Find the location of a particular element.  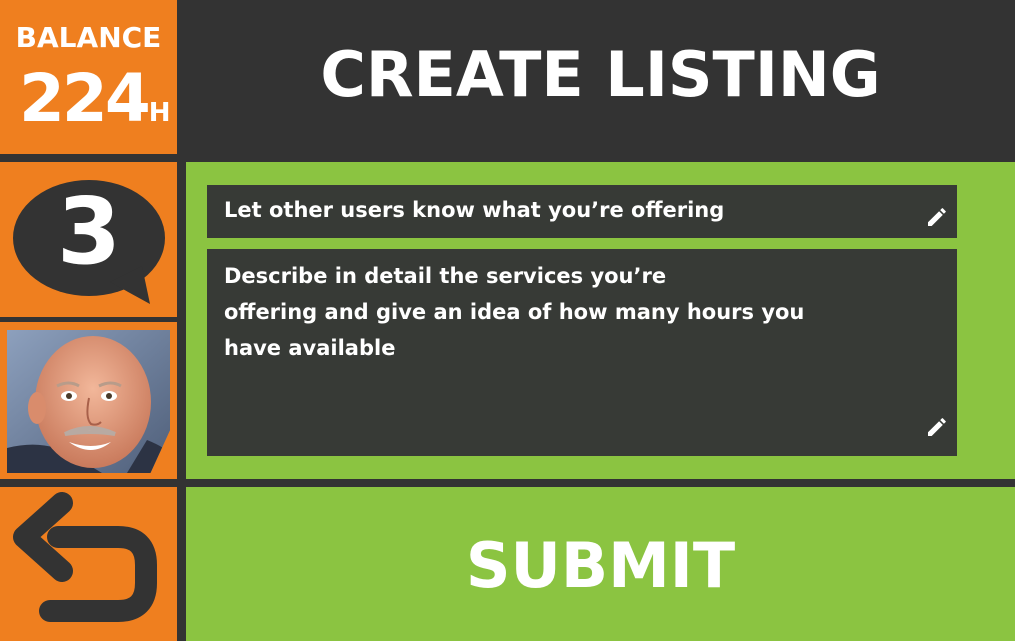

balance-value: 224 is located at coordinates (85, 98).